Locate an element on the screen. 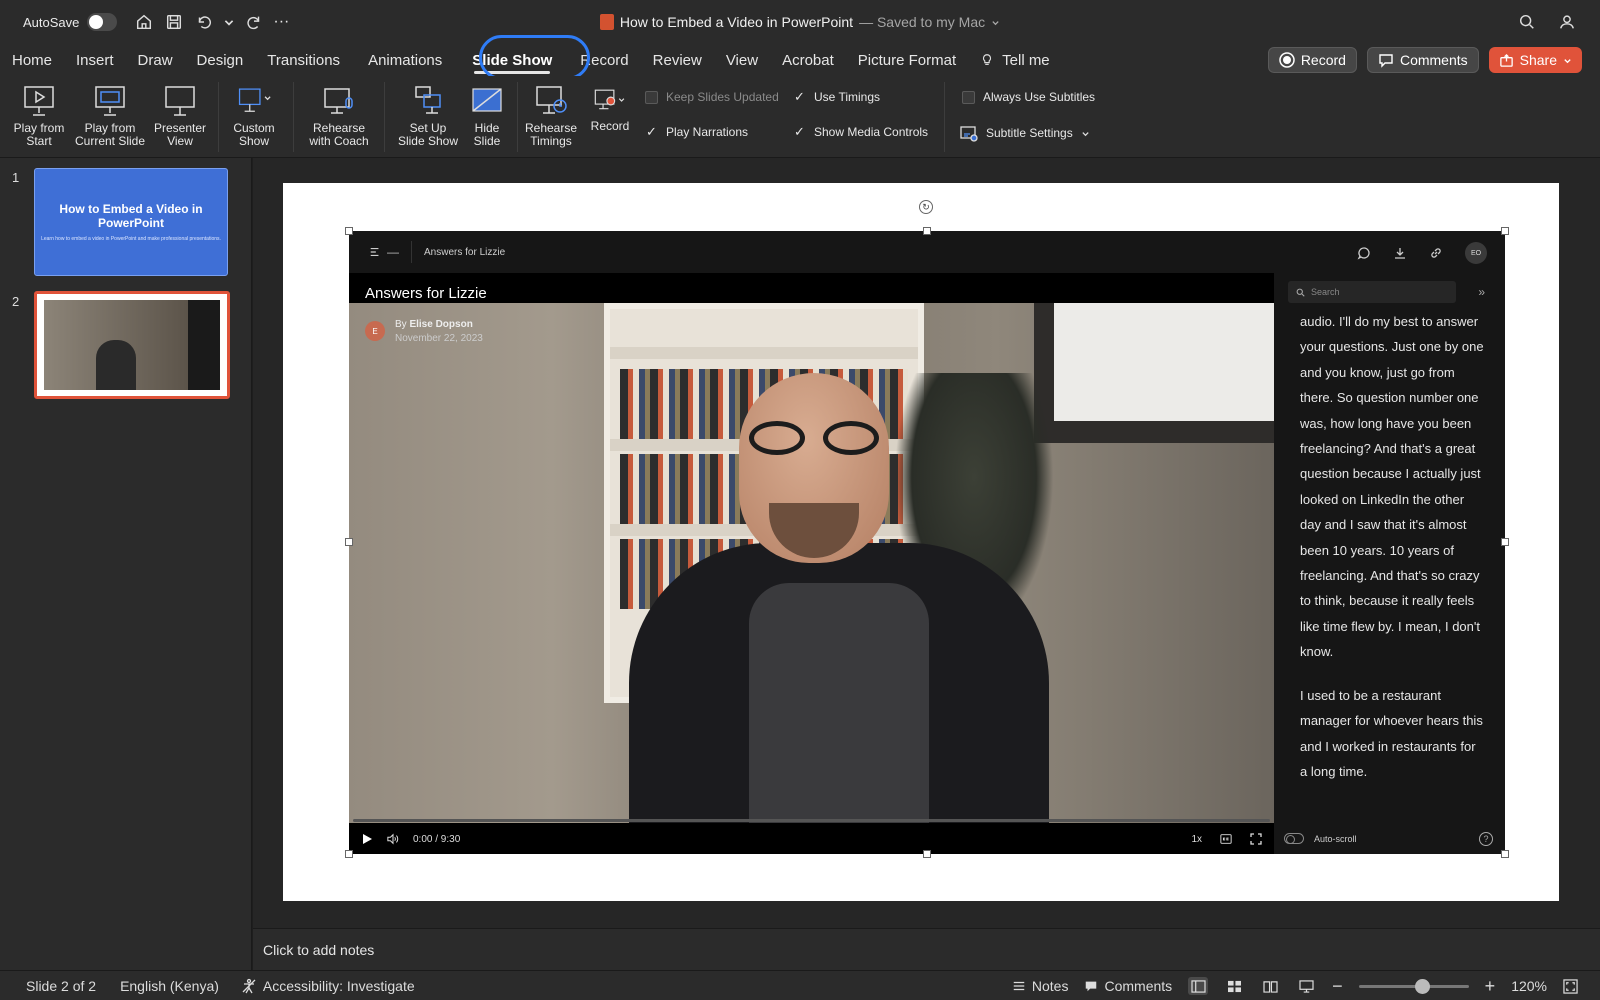  collapse-panel-icon: » is located at coordinates (1481, 292).